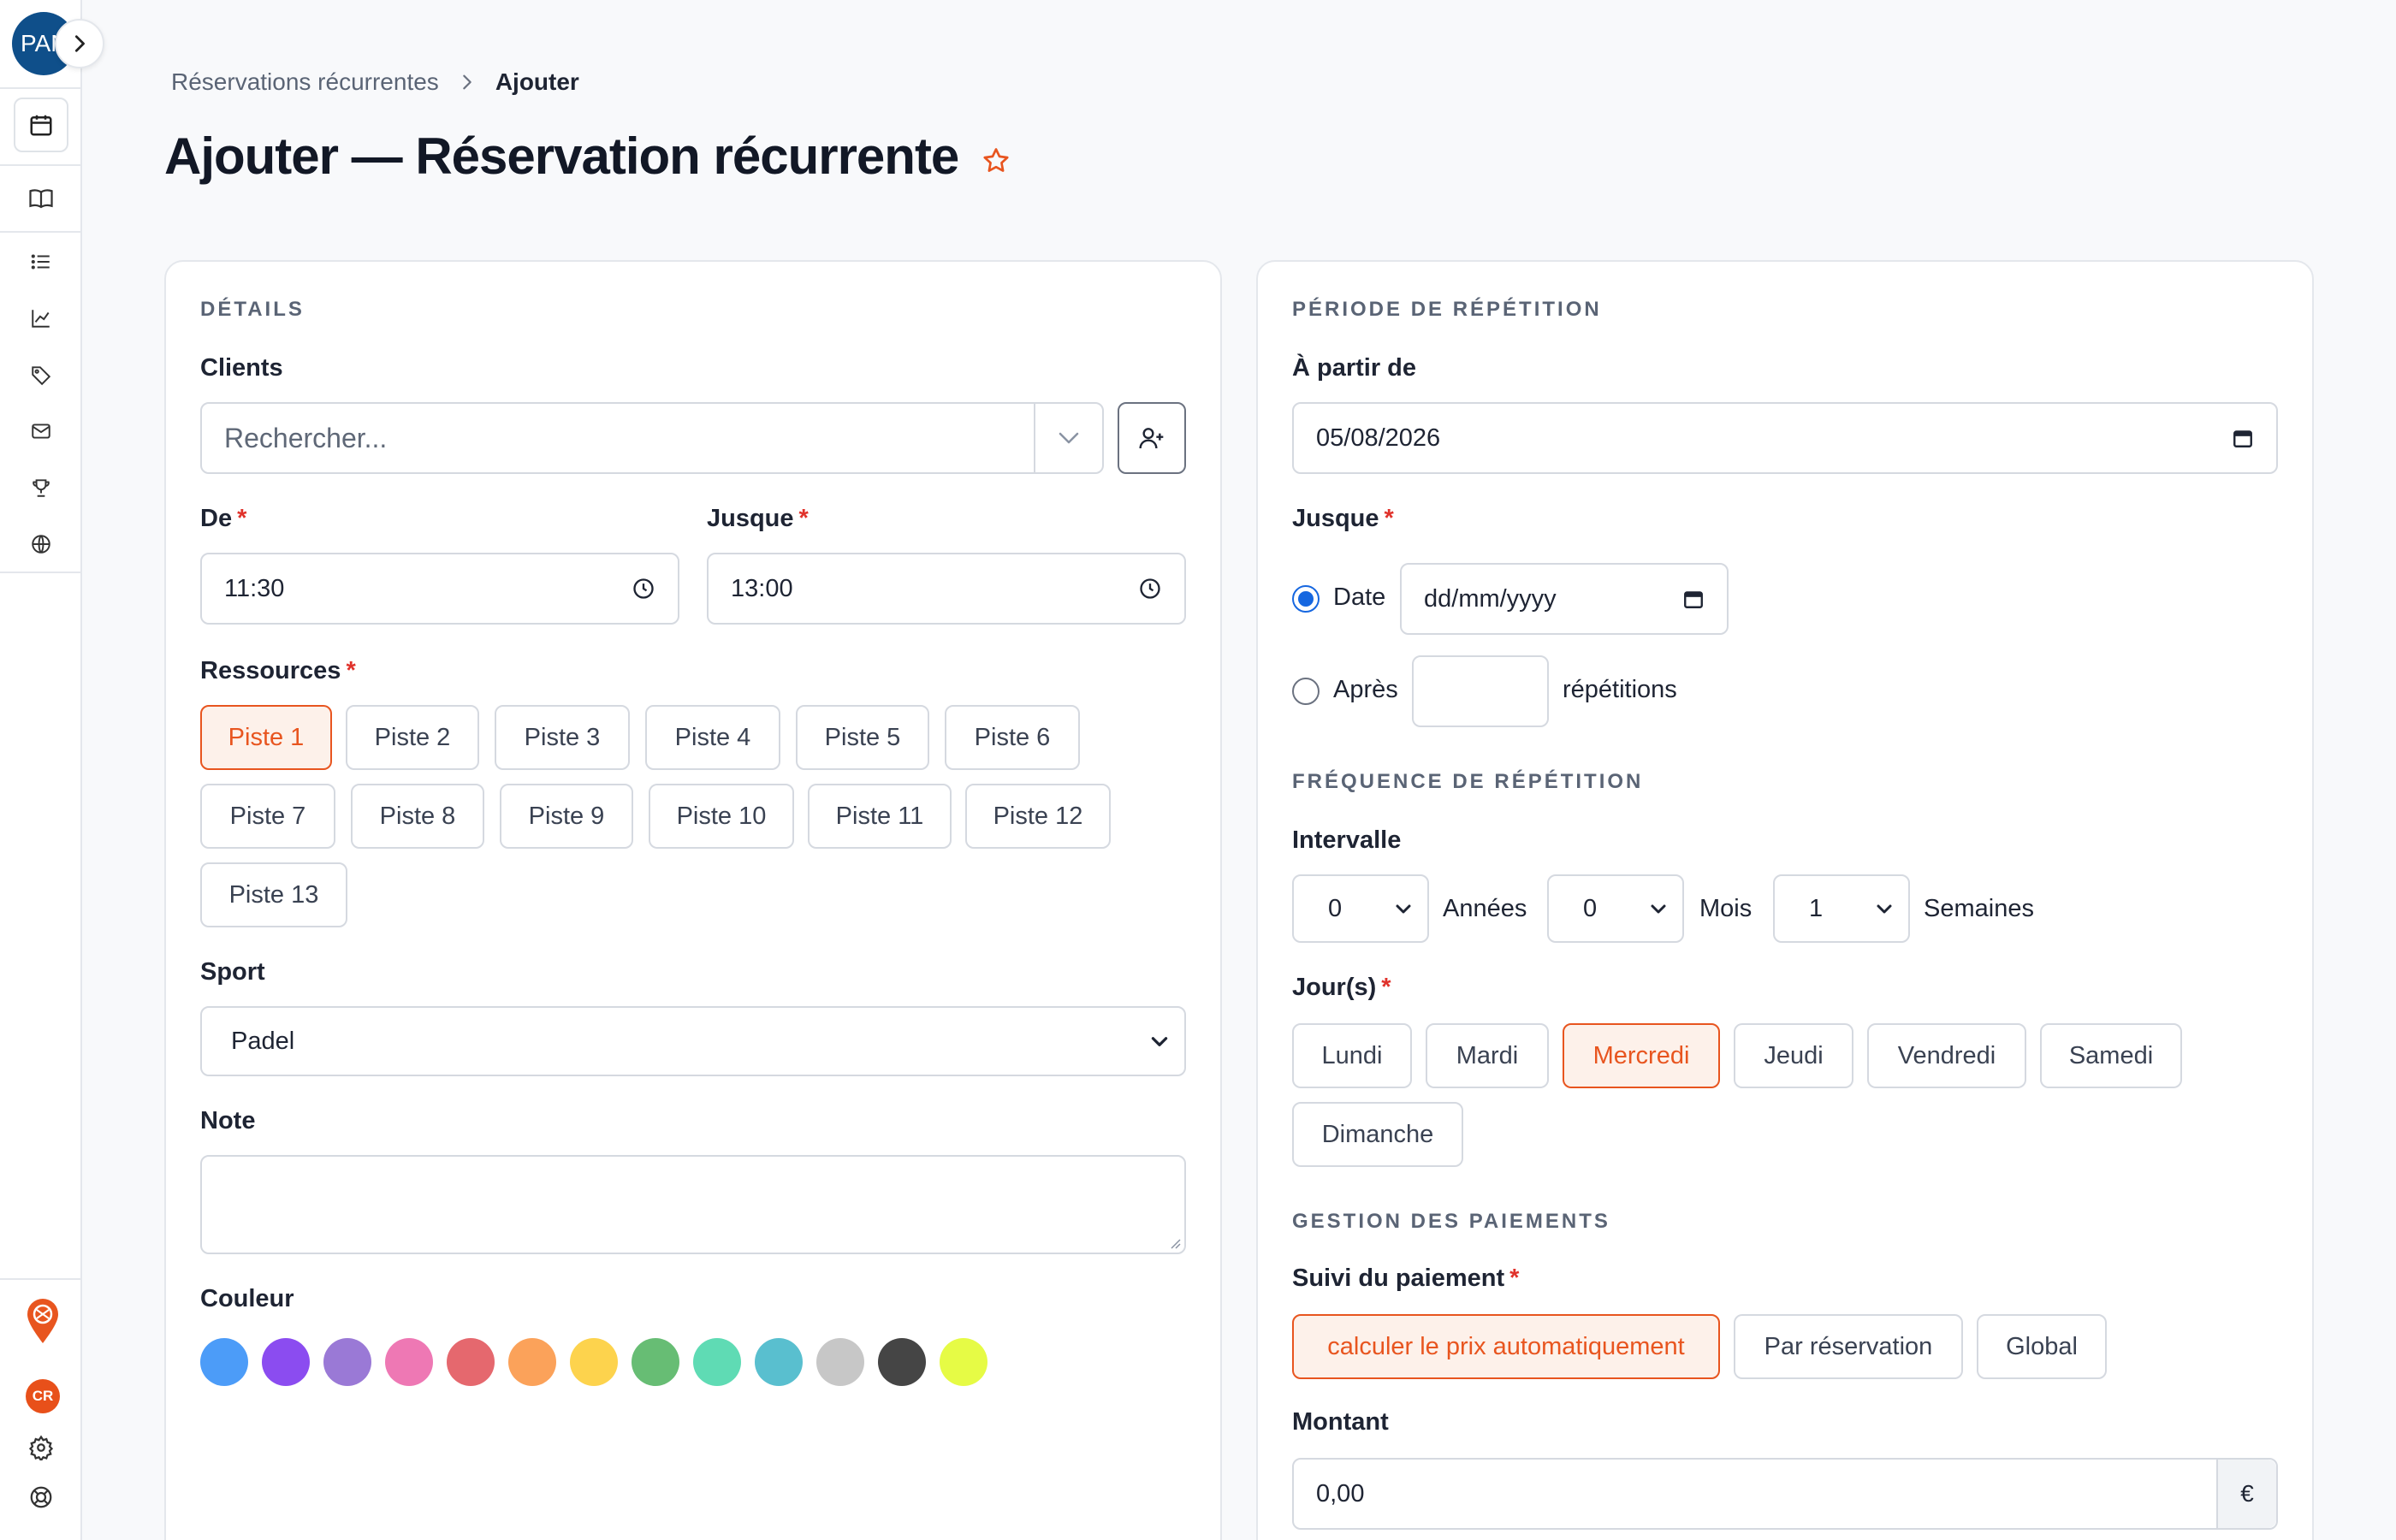  I want to click on divider, so click(41, 232).